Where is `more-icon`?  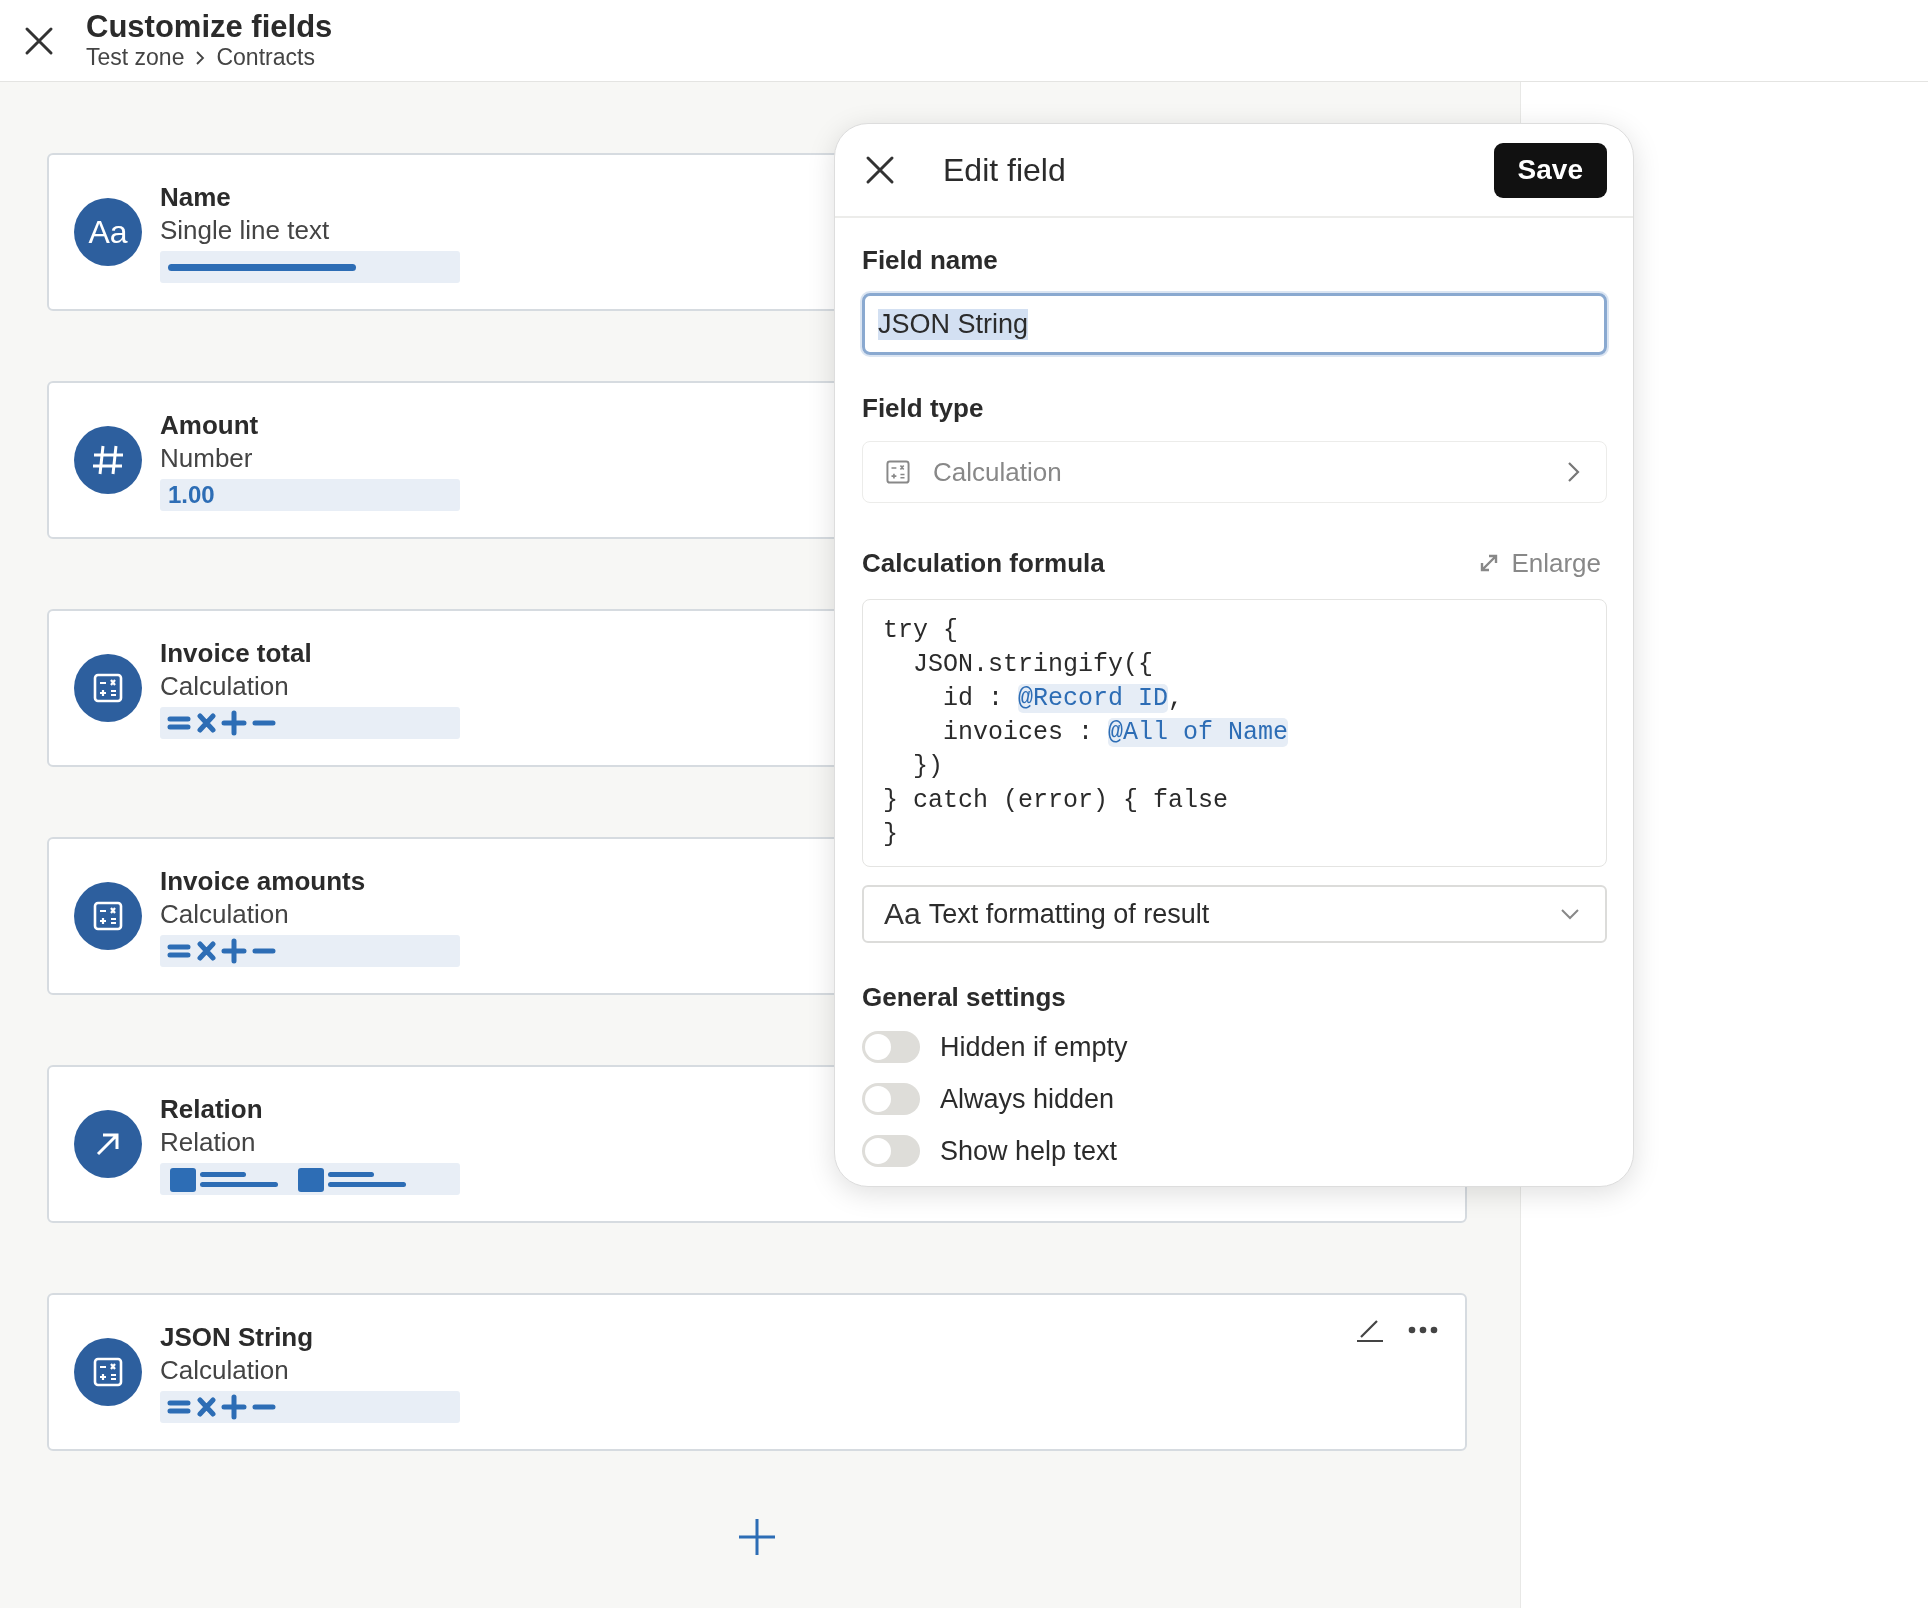 more-icon is located at coordinates (1423, 1330).